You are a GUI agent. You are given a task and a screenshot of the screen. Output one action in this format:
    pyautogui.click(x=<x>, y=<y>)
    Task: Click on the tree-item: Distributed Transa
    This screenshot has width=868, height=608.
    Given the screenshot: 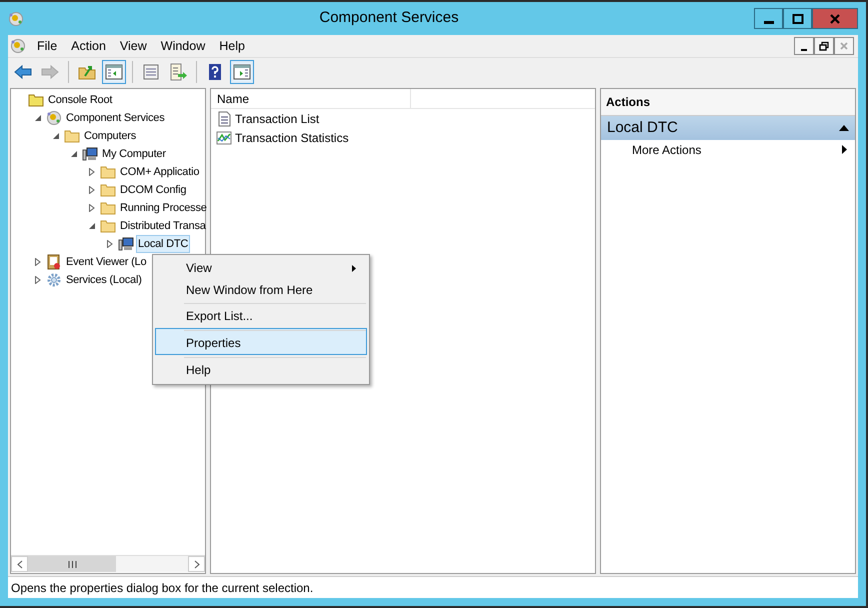 What is the action you would take?
    pyautogui.click(x=163, y=226)
    